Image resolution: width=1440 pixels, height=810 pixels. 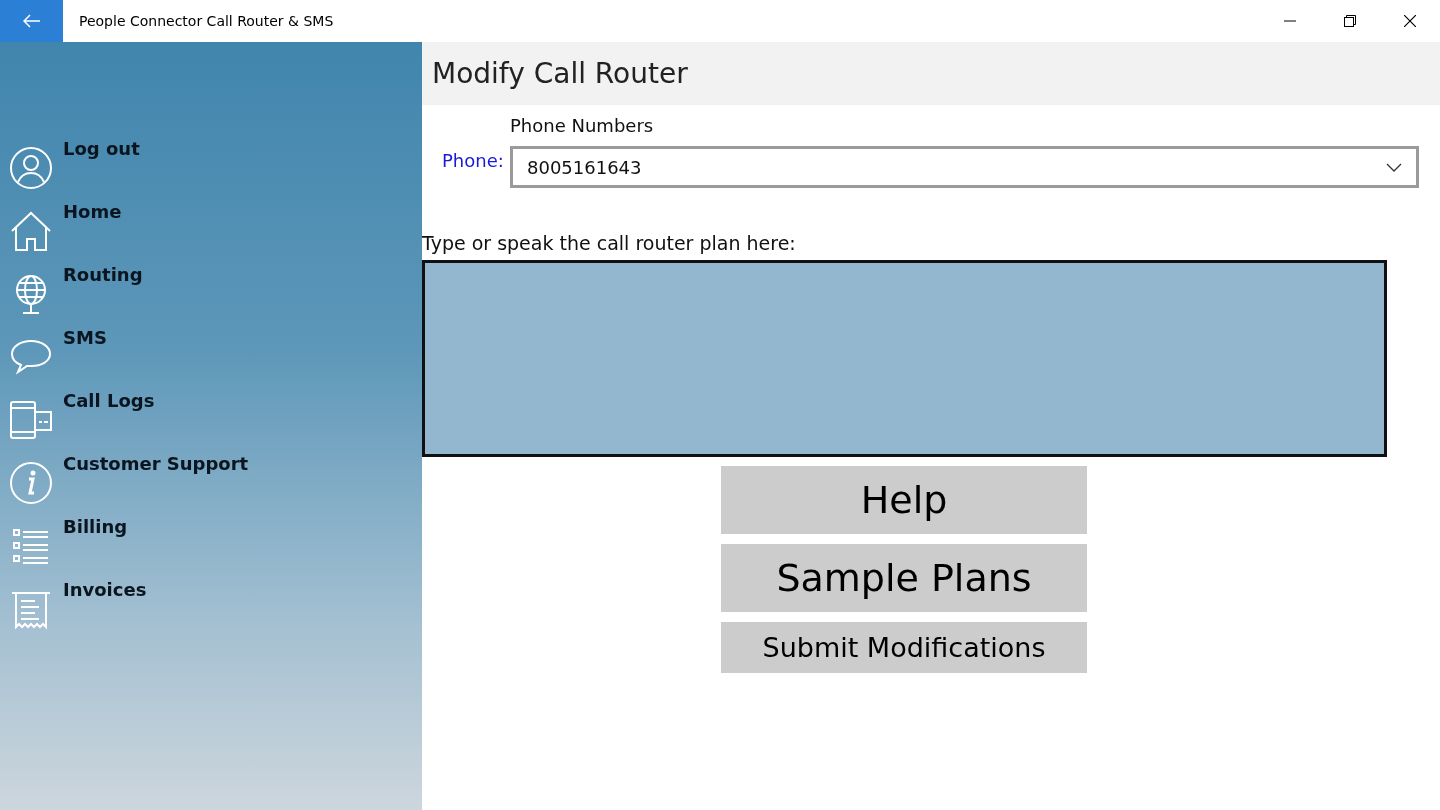 What do you see at coordinates (31, 546) in the screenshot?
I see `list-icon` at bounding box center [31, 546].